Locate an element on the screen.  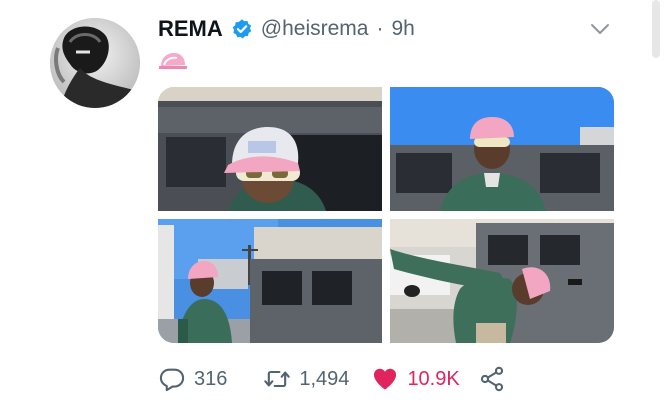
tweet-actions: 316 1,494 10.9K is located at coordinates (332, 379).